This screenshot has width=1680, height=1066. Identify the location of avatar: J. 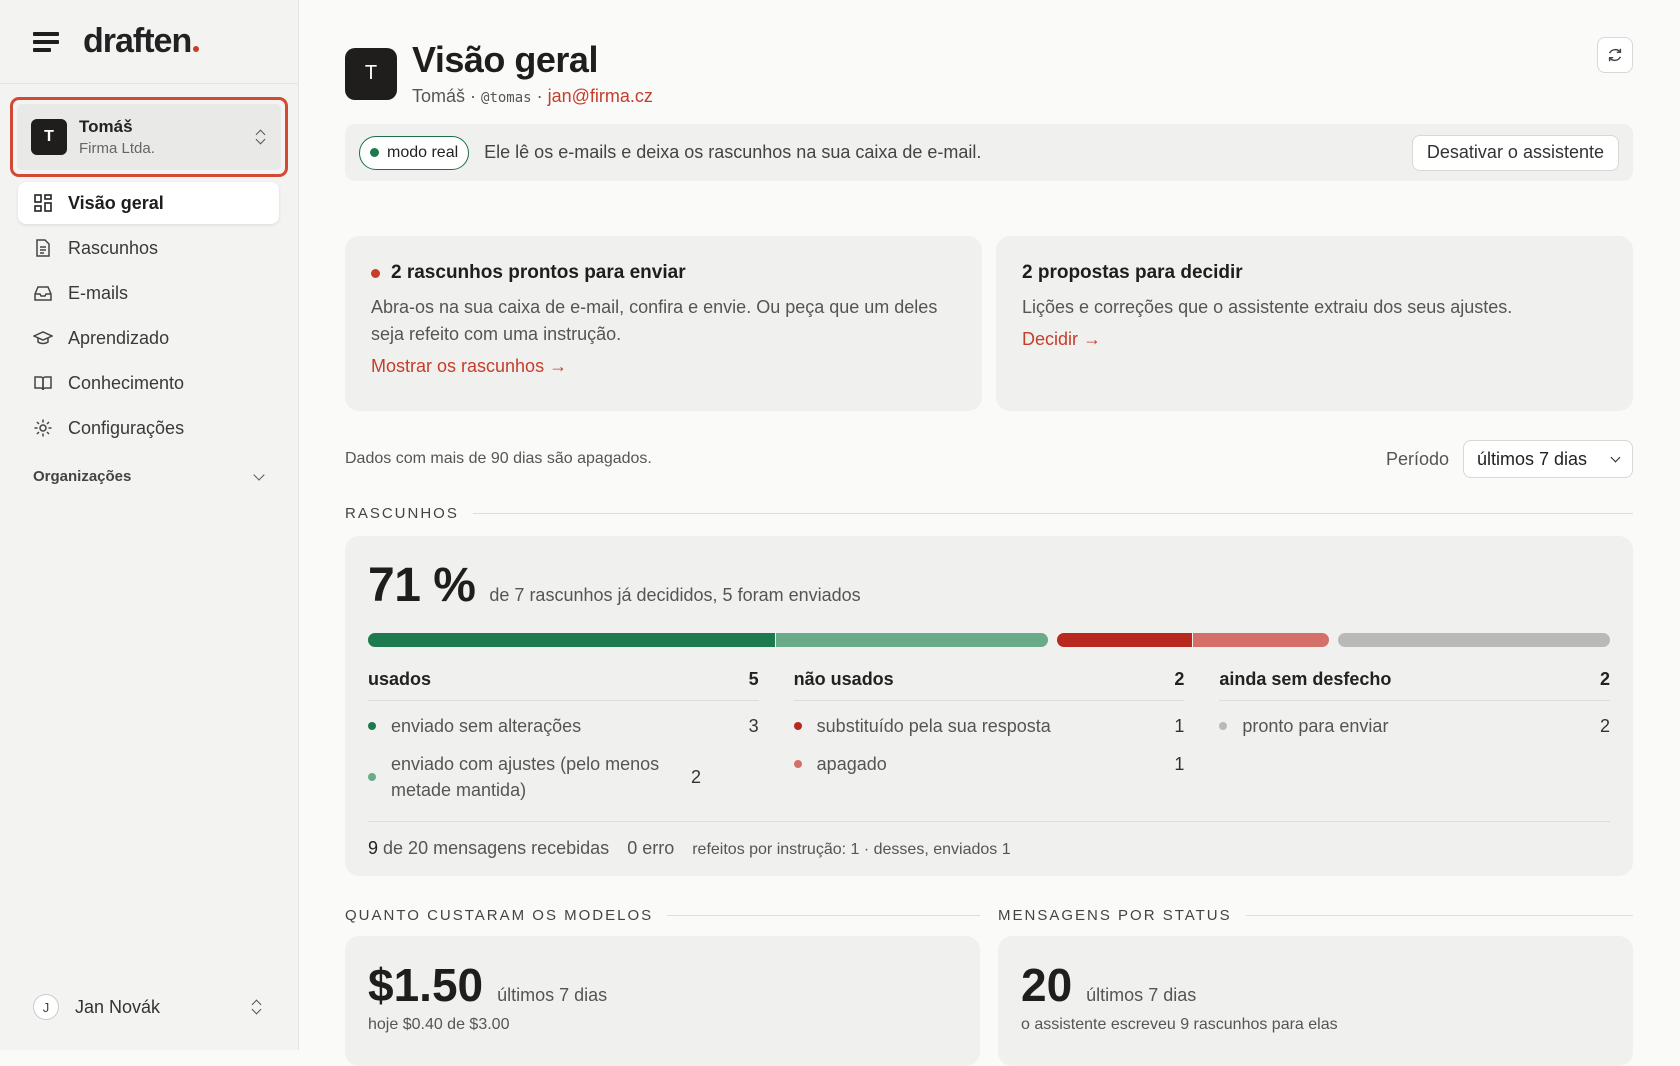
(46, 1007).